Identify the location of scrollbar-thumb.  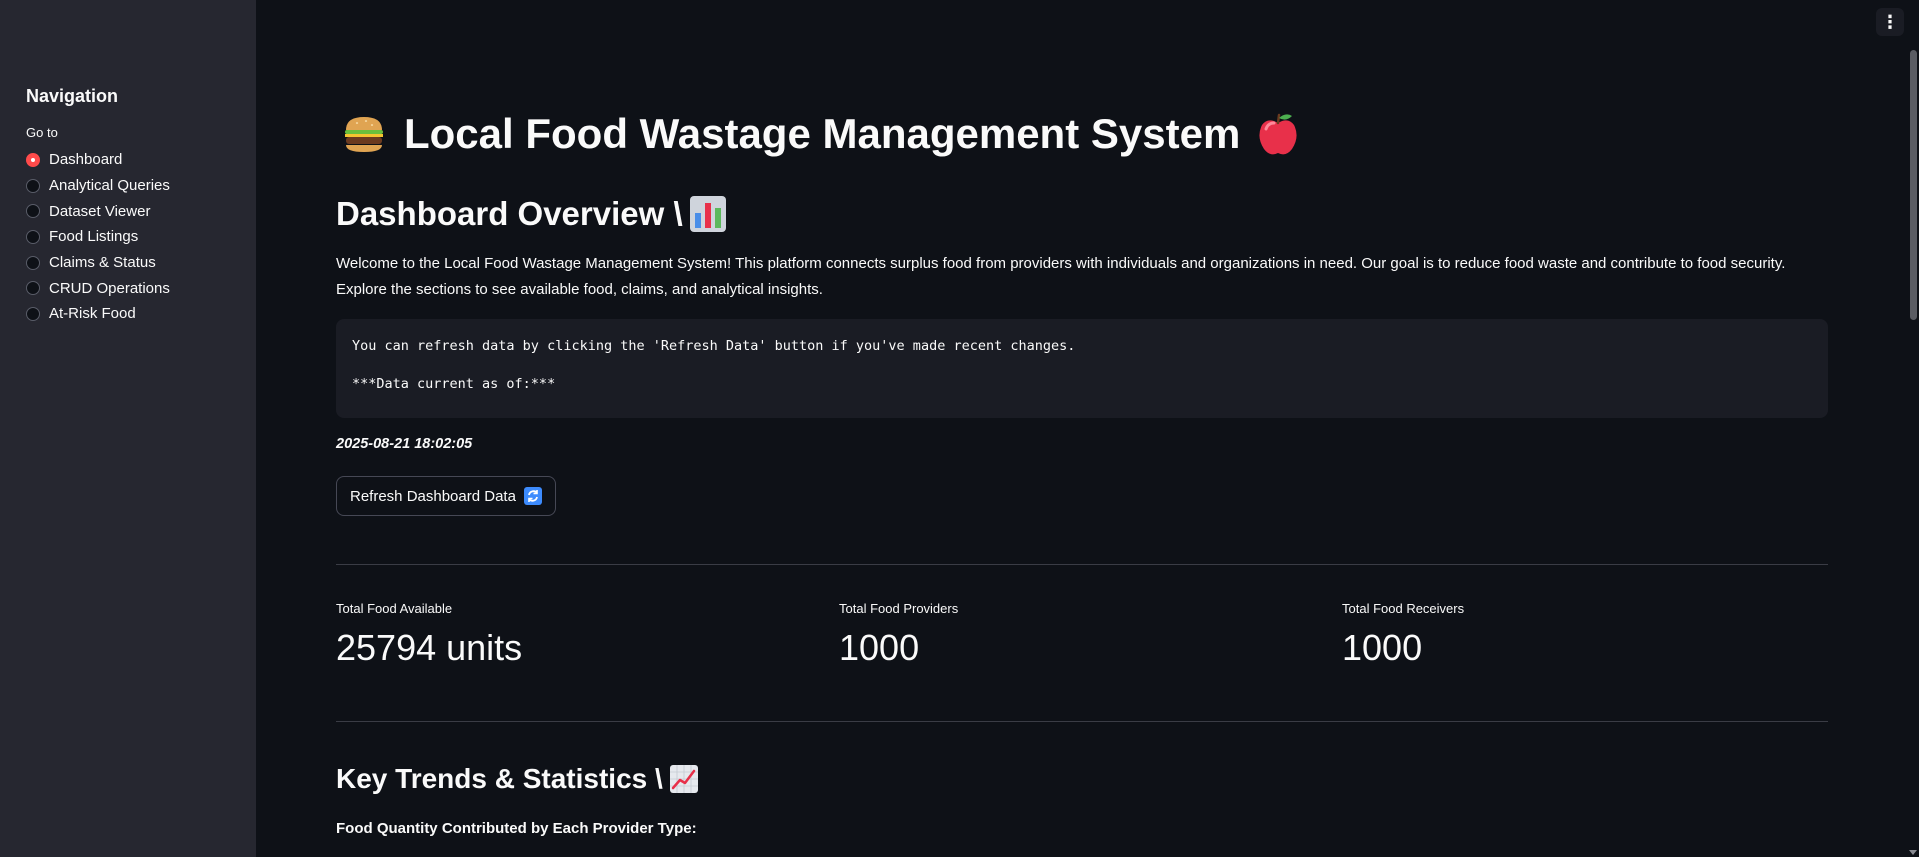
(1913, 185).